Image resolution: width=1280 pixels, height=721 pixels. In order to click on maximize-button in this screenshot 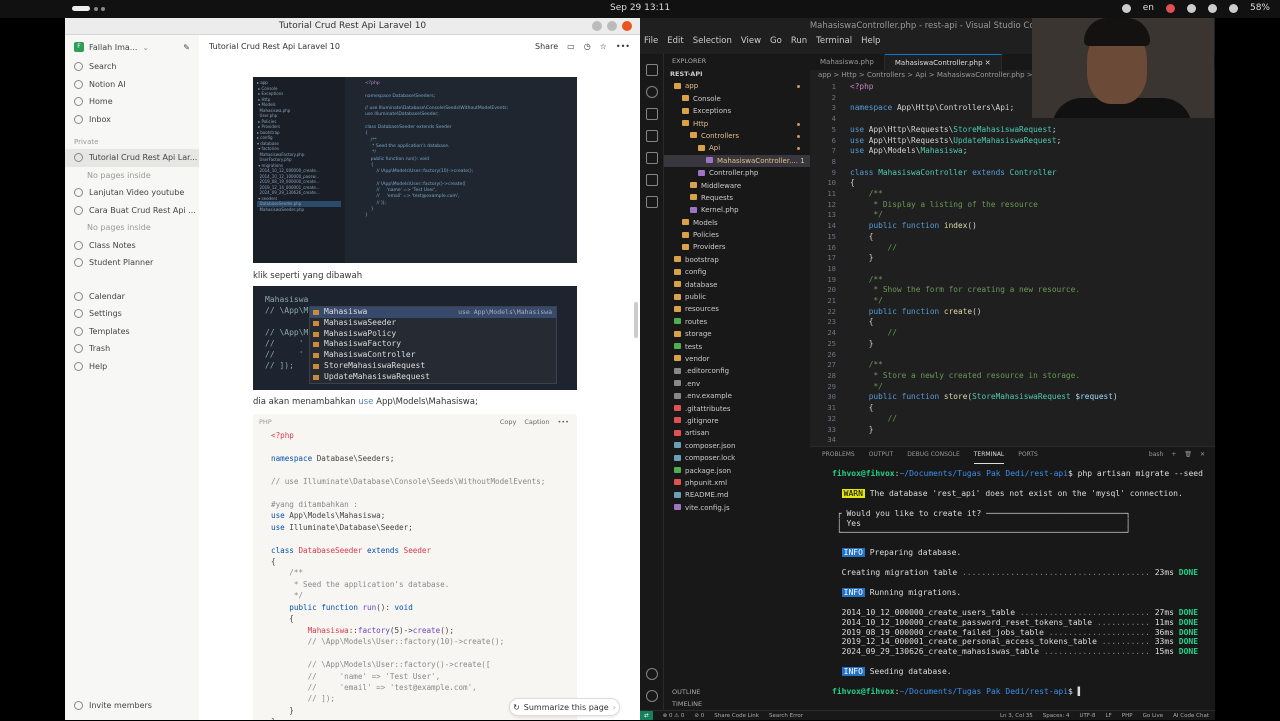, I will do `click(612, 26)`.